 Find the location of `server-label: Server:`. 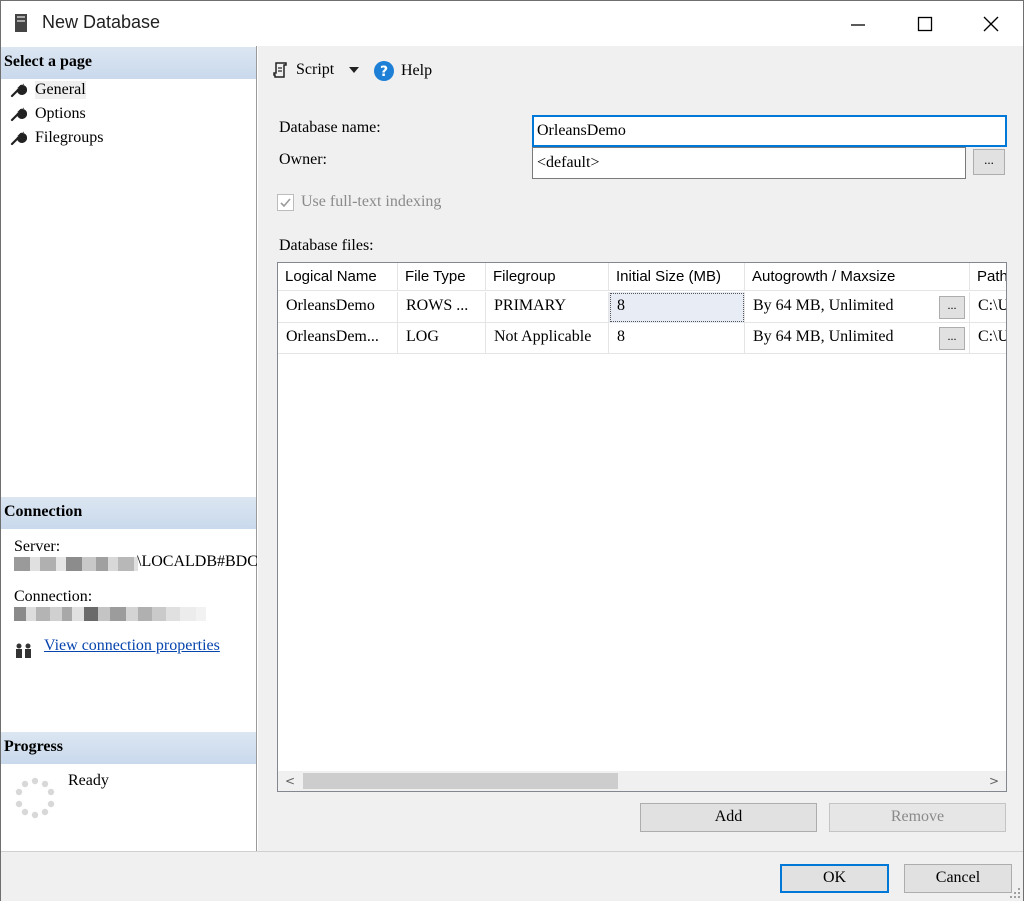

server-label: Server: is located at coordinates (37, 546).